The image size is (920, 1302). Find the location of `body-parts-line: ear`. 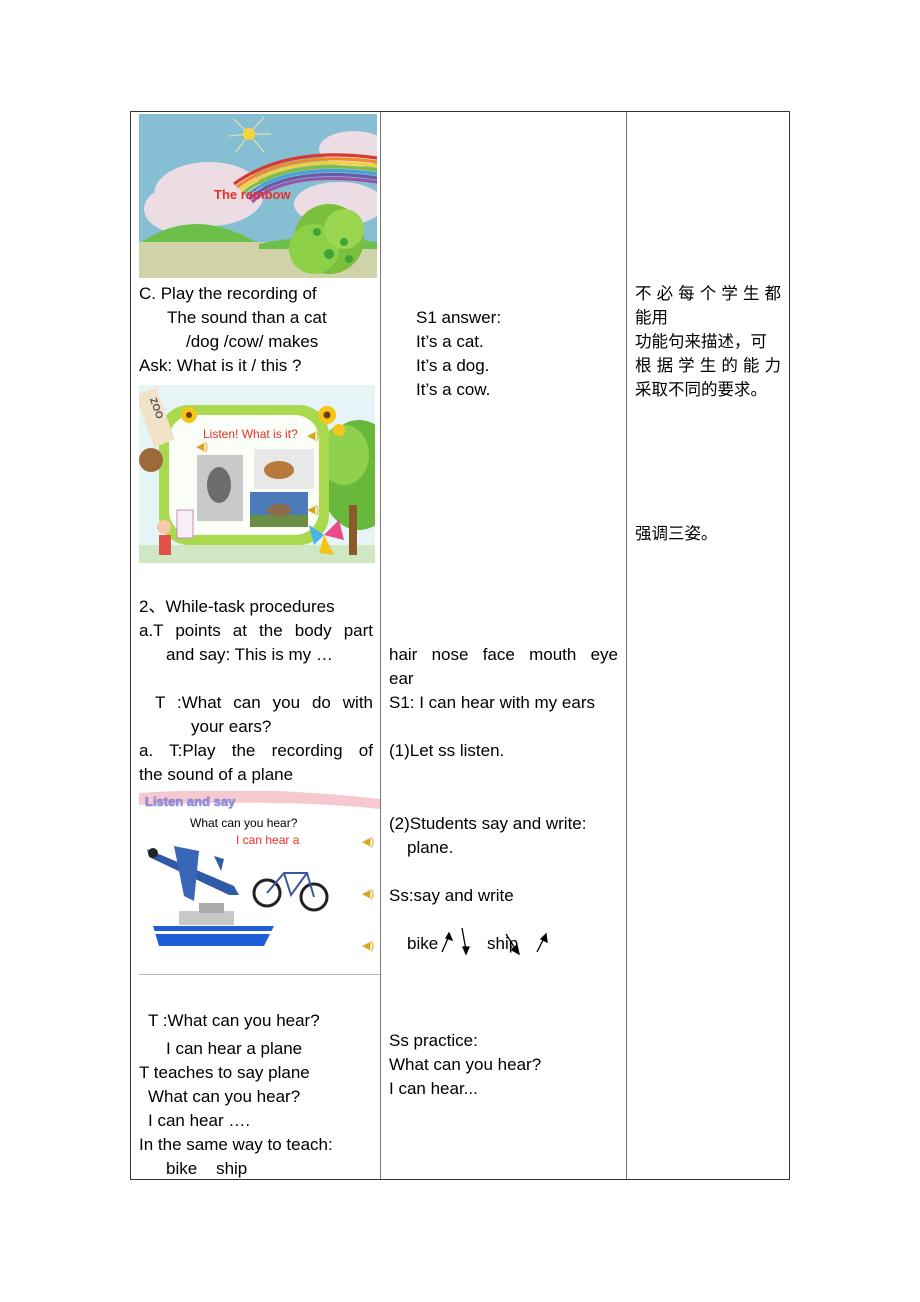

body-parts-line: ear is located at coordinates (401, 678).